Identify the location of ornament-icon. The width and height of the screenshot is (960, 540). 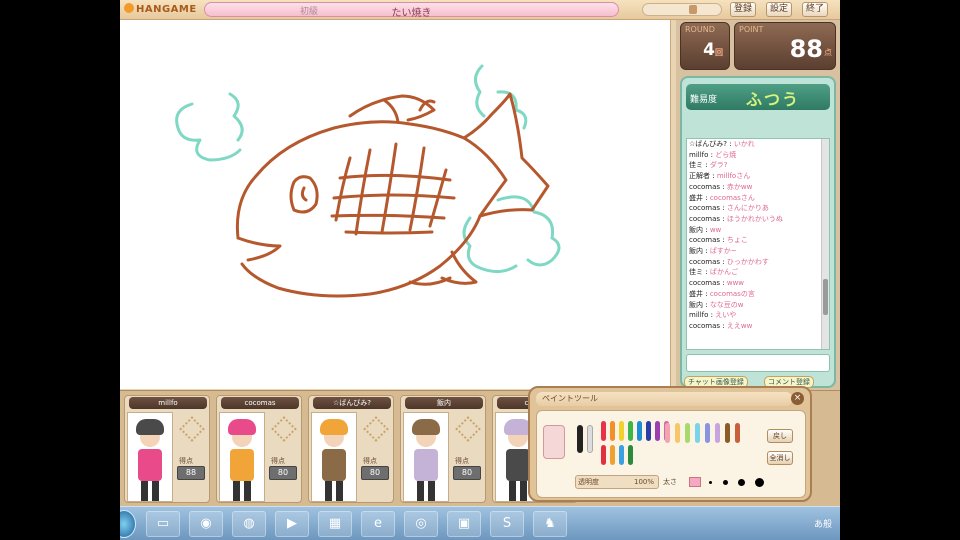
(468, 429).